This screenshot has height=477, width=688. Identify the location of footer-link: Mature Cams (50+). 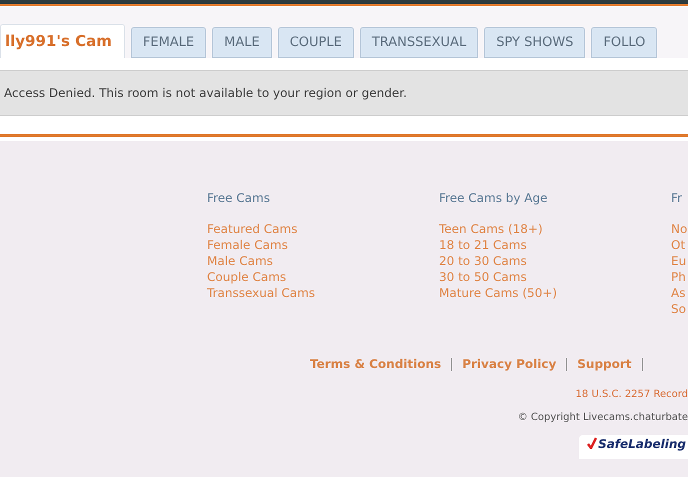
(555, 293).